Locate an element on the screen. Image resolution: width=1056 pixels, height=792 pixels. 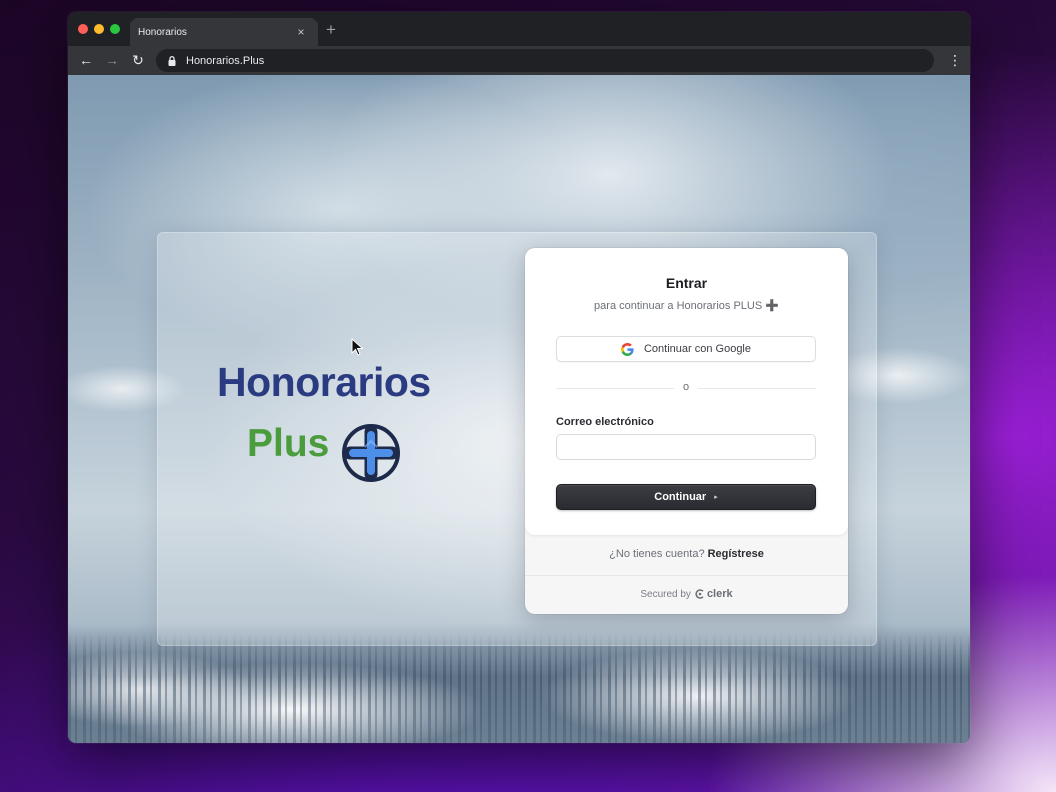
secured-by-footer: Secured by clerk is located at coordinates (686, 594).